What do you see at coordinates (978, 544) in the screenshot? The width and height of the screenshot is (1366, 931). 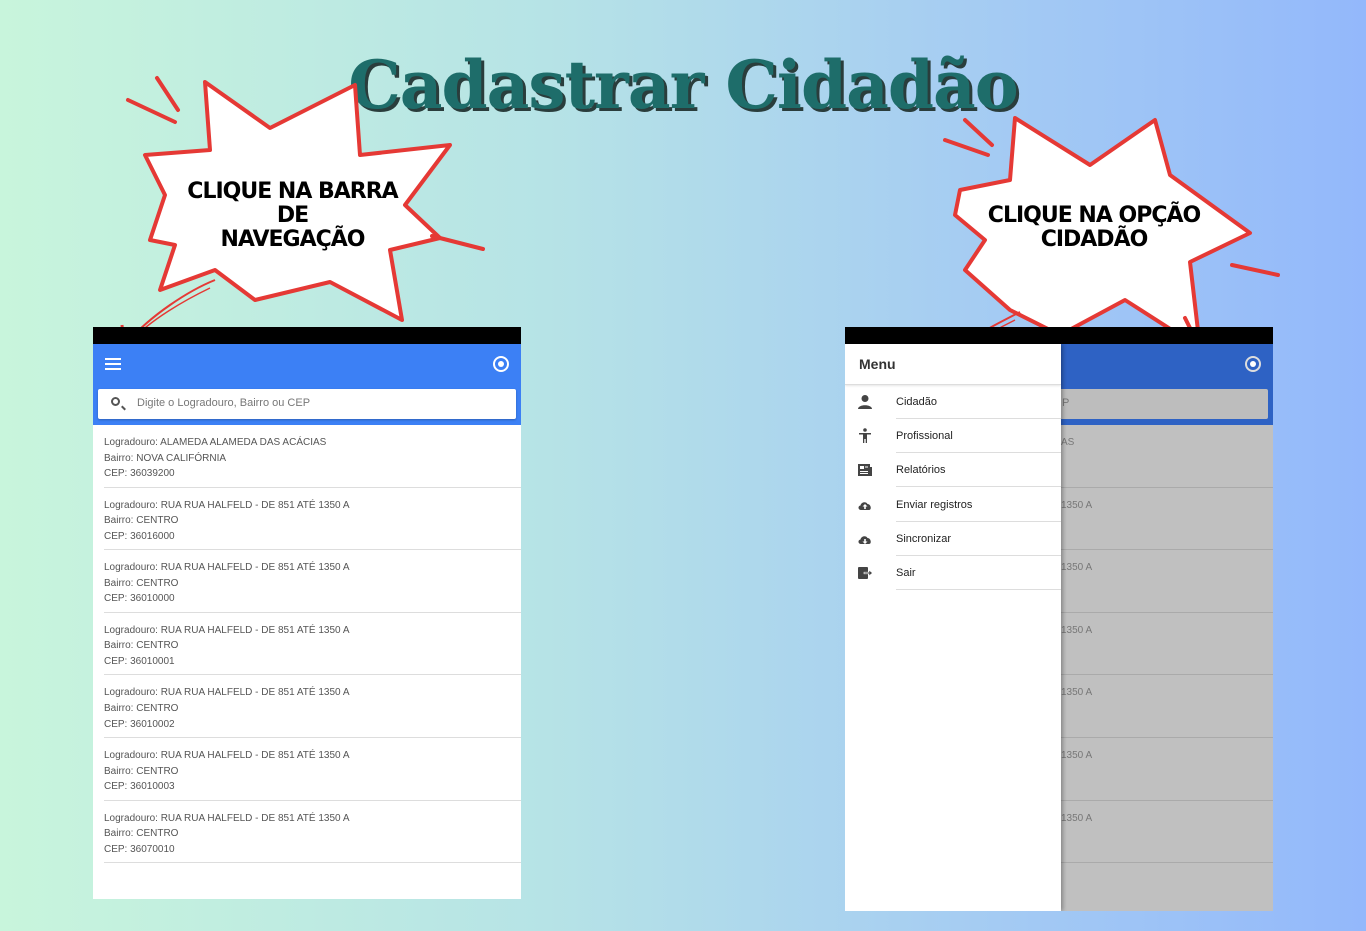 I see `drawer-item-label: Sincronizar` at bounding box center [978, 544].